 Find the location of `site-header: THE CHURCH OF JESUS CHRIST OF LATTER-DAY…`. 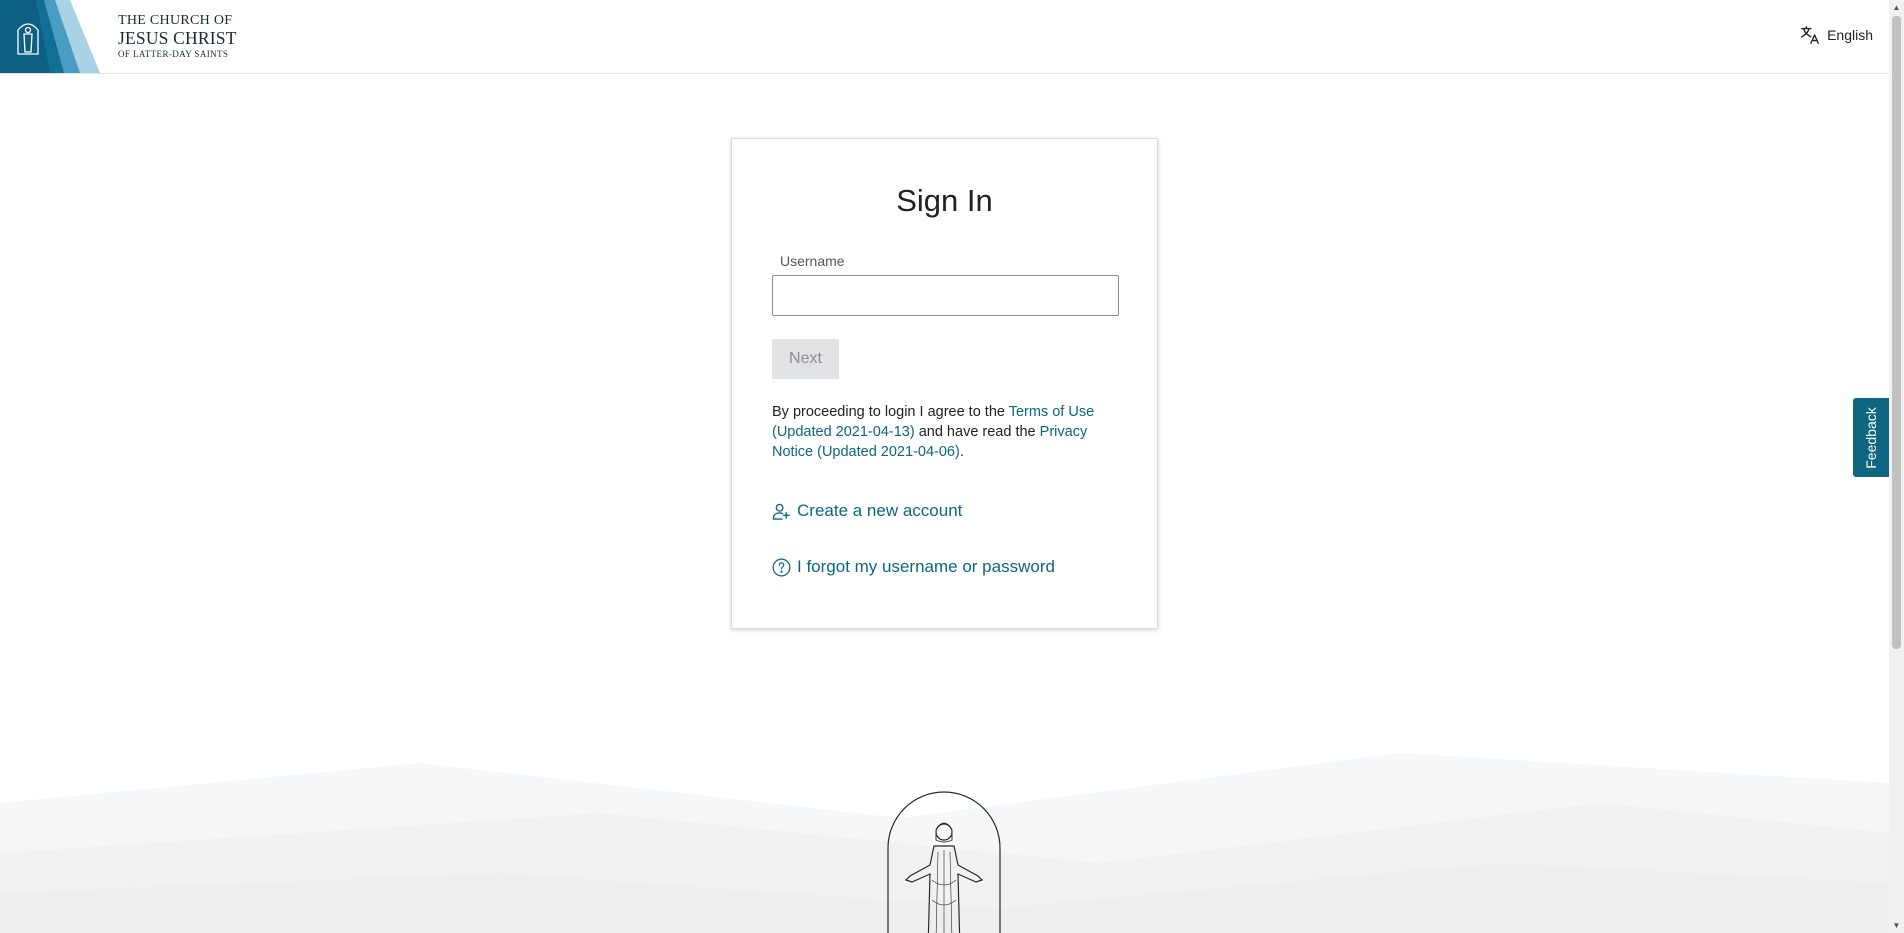

site-header: THE CHURCH OF JESUS CHRIST OF LATTER-DAY… is located at coordinates (944, 37).